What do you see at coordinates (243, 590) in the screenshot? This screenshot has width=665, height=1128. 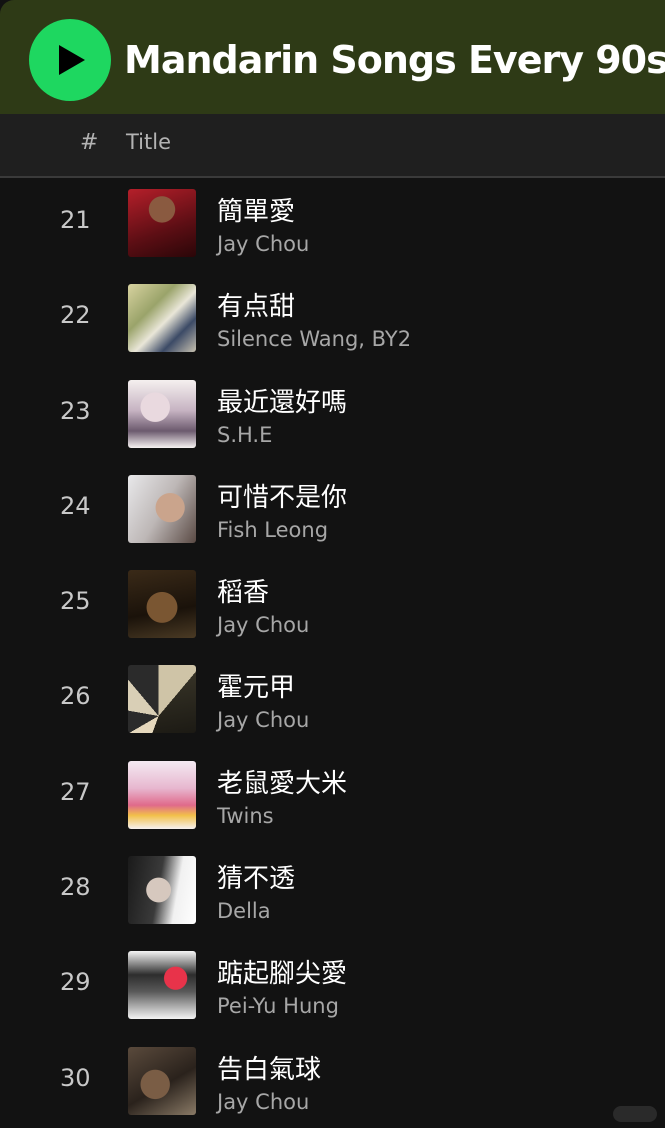 I see `track-title: 稻香` at bounding box center [243, 590].